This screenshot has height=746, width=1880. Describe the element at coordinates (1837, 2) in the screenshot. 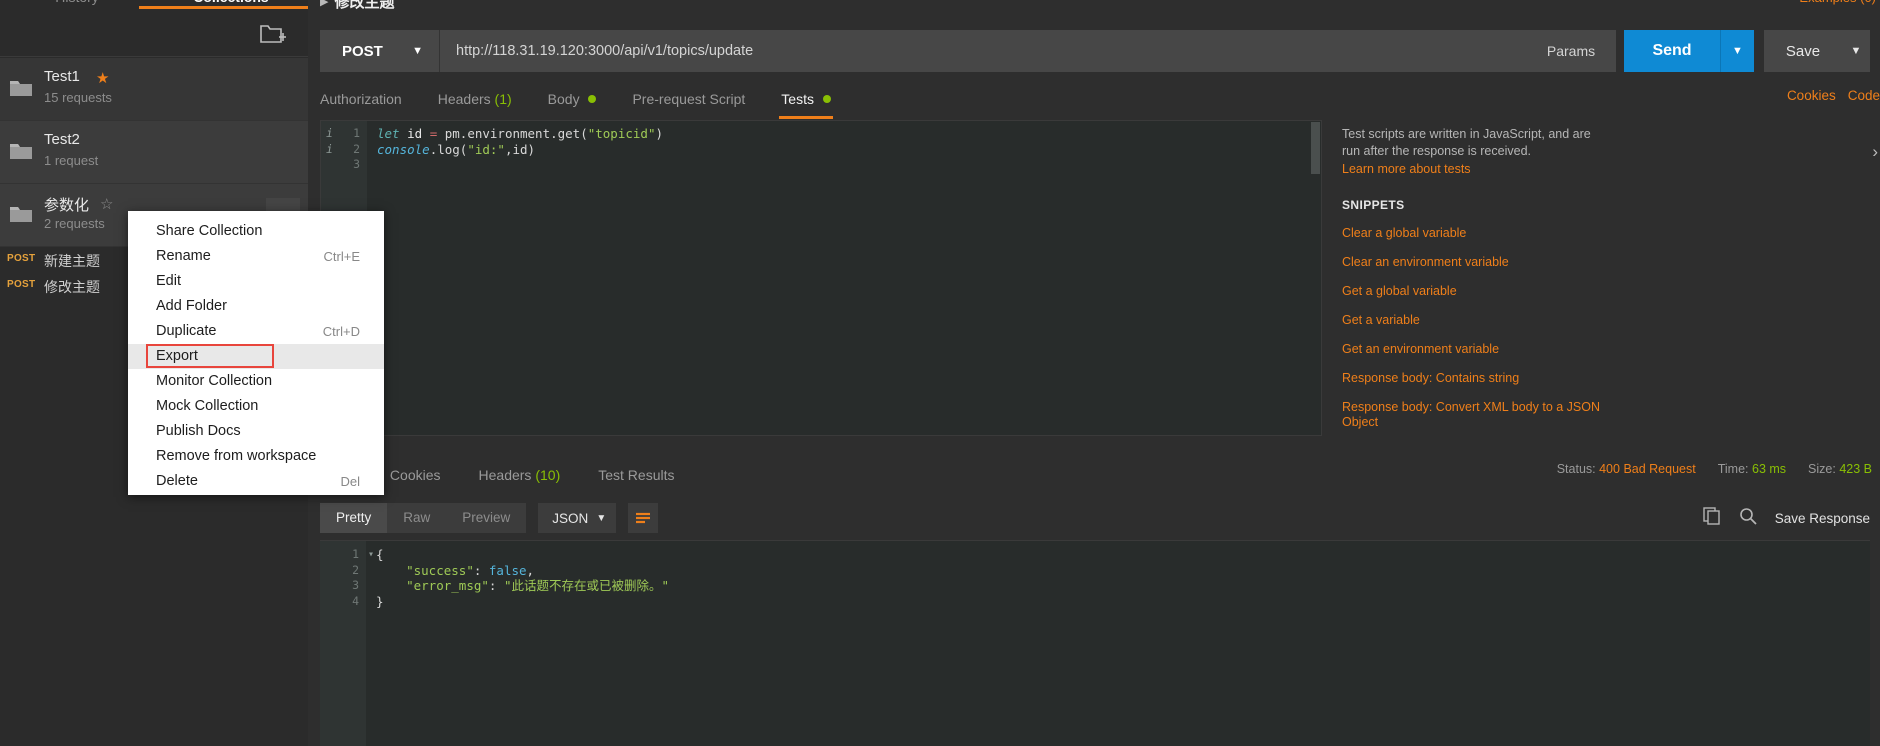

I see `examples-label: Examples (0)` at that location.